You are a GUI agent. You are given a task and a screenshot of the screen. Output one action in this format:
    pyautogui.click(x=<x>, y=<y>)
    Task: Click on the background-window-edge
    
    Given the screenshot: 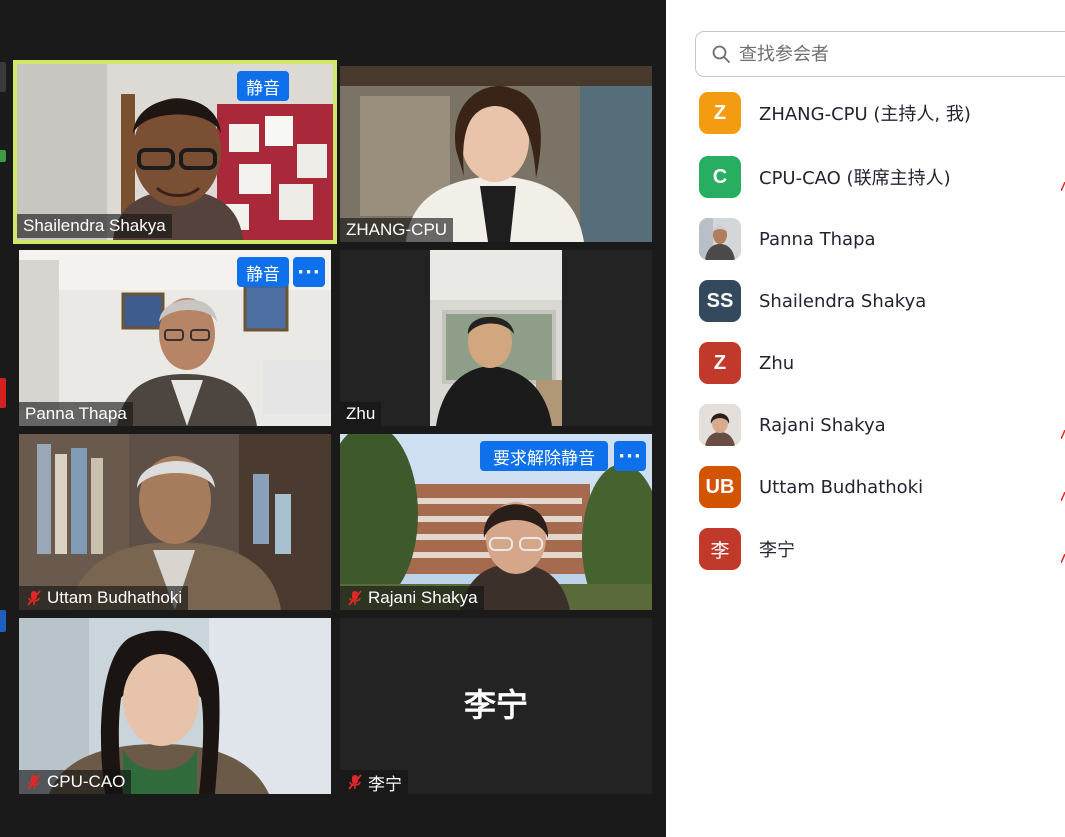 What is the action you would take?
    pyautogui.click(x=4, y=418)
    